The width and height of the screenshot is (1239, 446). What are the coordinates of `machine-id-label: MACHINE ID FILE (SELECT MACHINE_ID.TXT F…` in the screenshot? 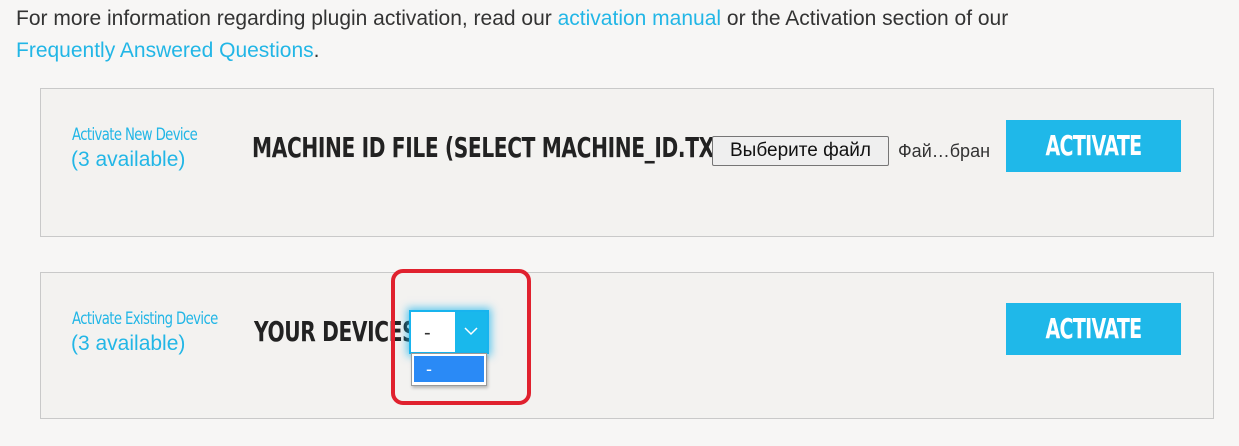 It's located at (521, 147).